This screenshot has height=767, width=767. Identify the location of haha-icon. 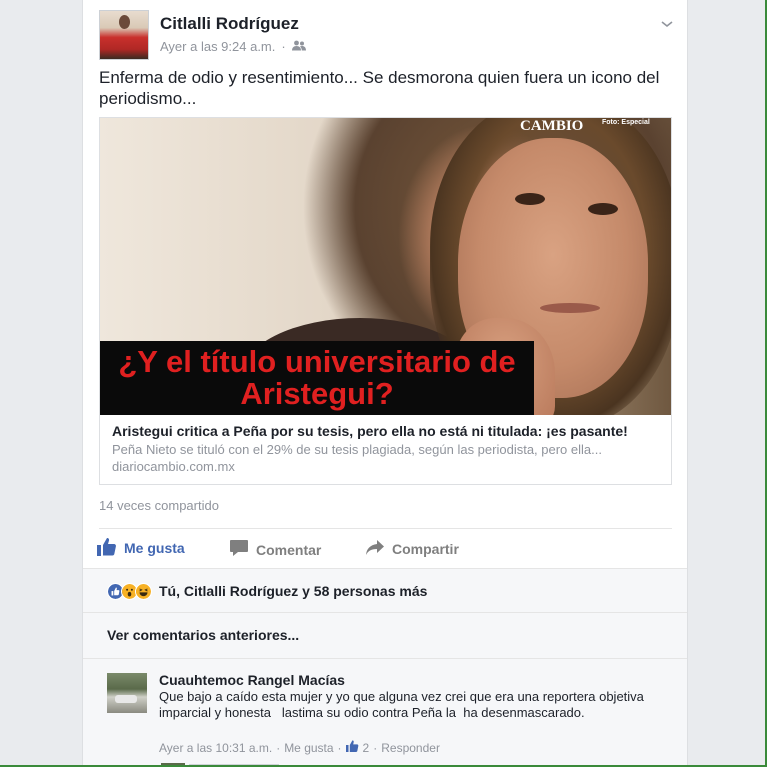
(143, 591).